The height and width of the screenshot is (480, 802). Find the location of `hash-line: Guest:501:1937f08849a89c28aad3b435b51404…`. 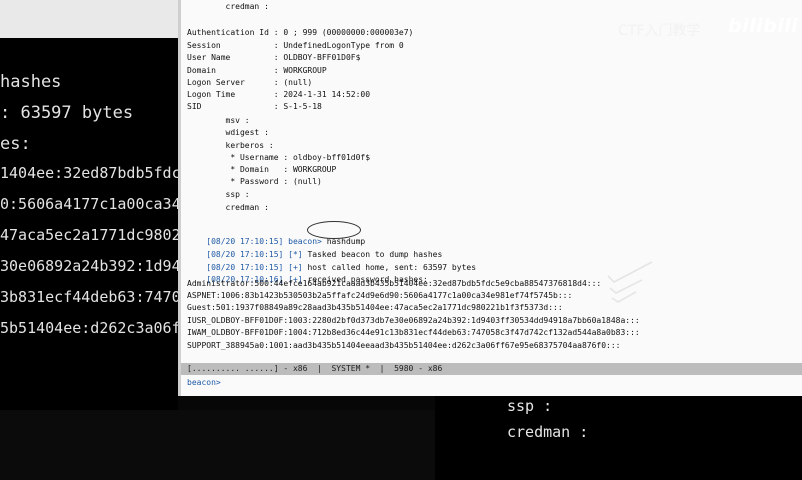

hash-line: Guest:501:1937f08849a89c28aad3b435b51404… is located at coordinates (375, 307).